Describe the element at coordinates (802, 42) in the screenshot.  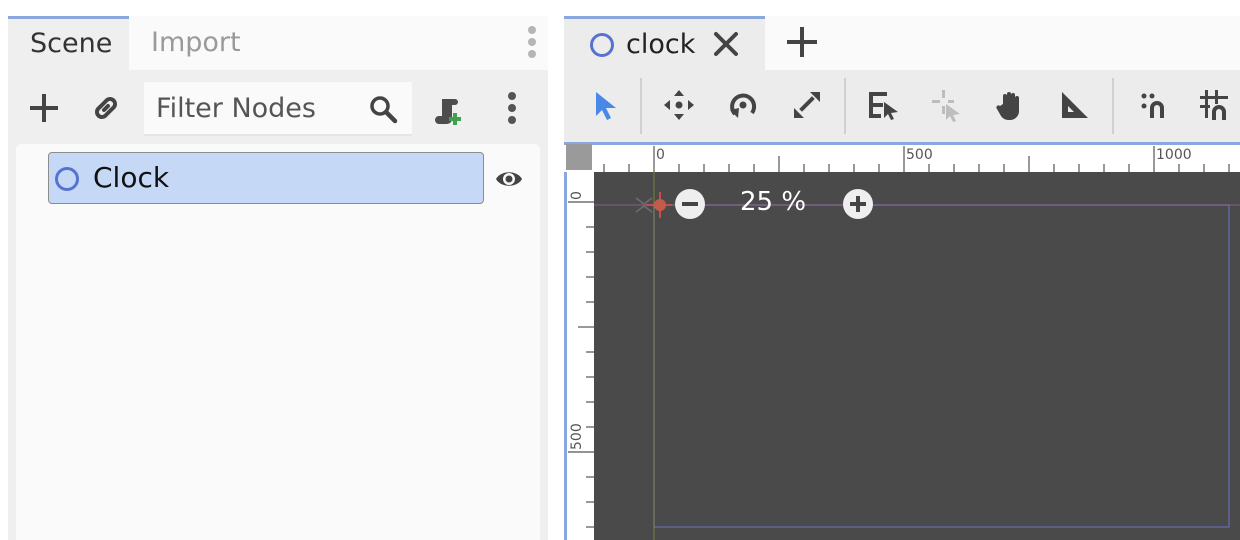
I see `new-scene-tab-button` at that location.